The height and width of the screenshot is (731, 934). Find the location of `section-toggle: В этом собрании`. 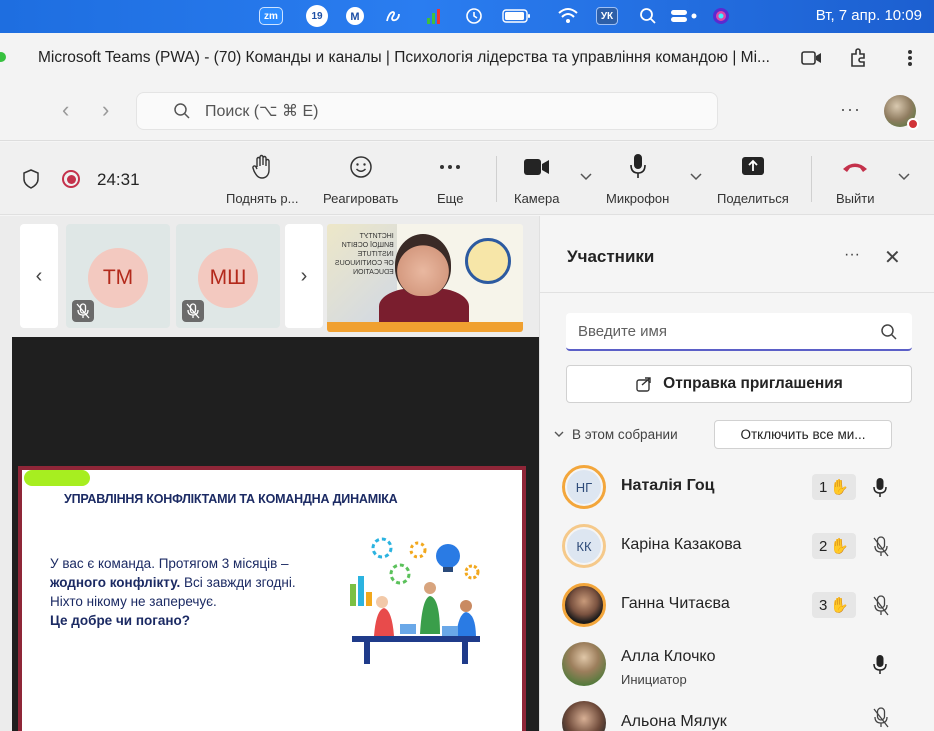

section-toggle: В этом собрании is located at coordinates (616, 434).